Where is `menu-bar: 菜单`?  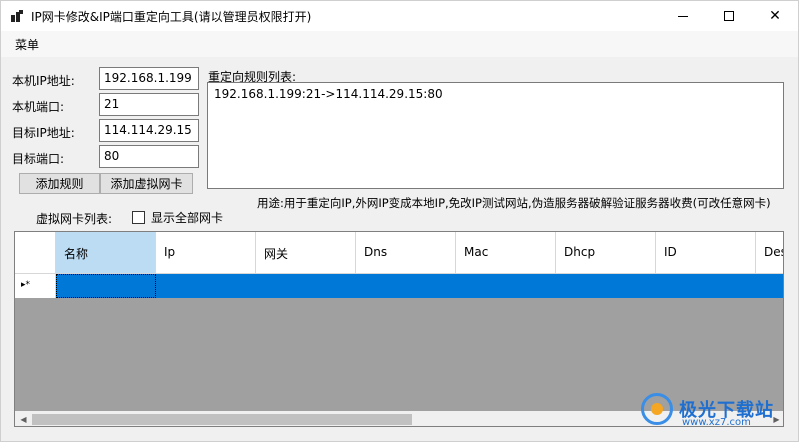 menu-bar: 菜单 is located at coordinates (399, 44).